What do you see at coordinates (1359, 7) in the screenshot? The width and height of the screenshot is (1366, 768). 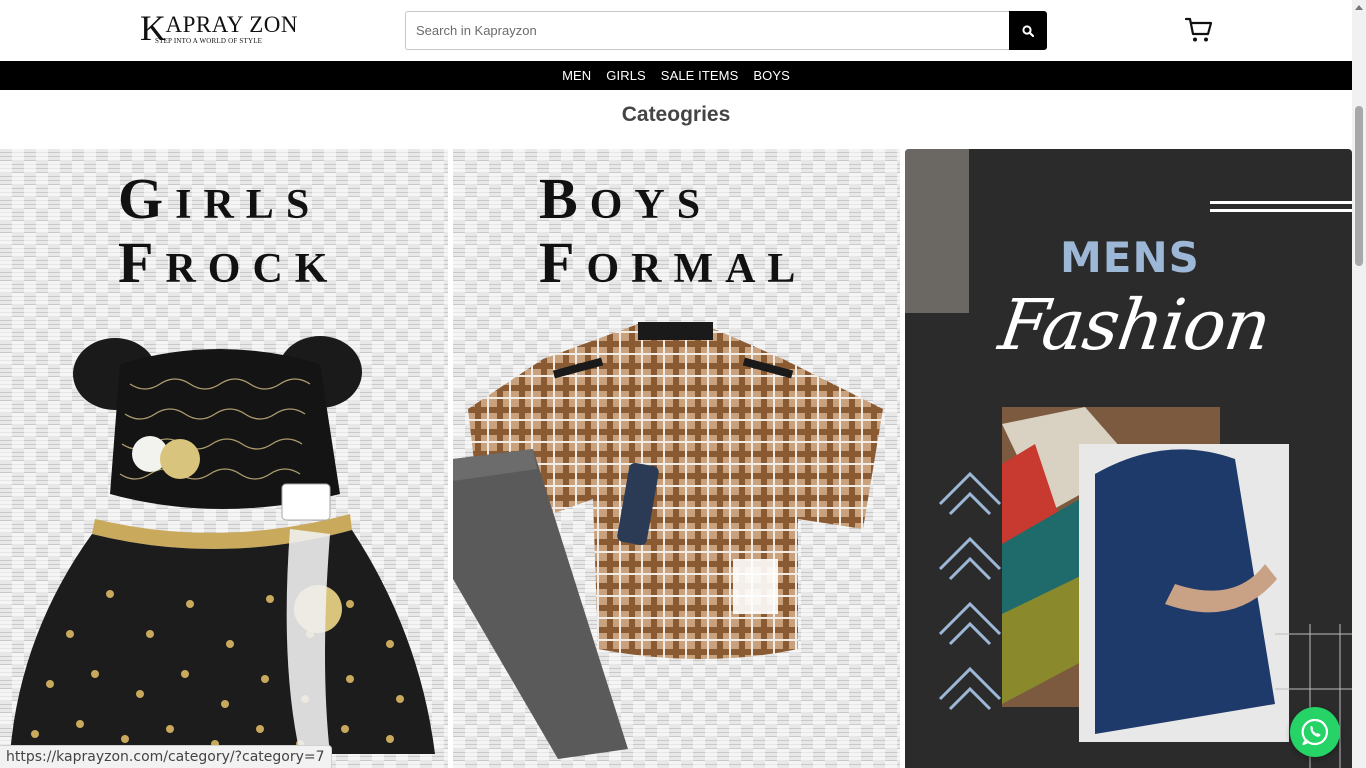 I see `scroll-up-arrow` at bounding box center [1359, 7].